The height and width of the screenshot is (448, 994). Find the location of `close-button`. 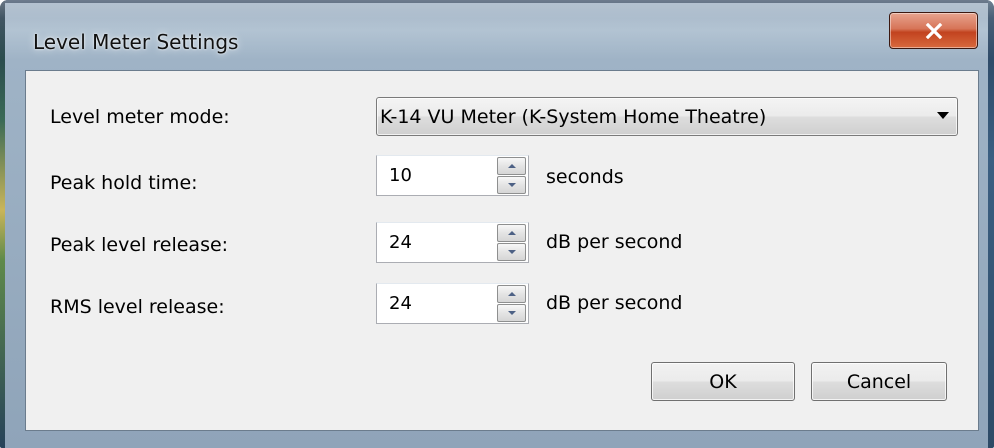

close-button is located at coordinates (933, 30).